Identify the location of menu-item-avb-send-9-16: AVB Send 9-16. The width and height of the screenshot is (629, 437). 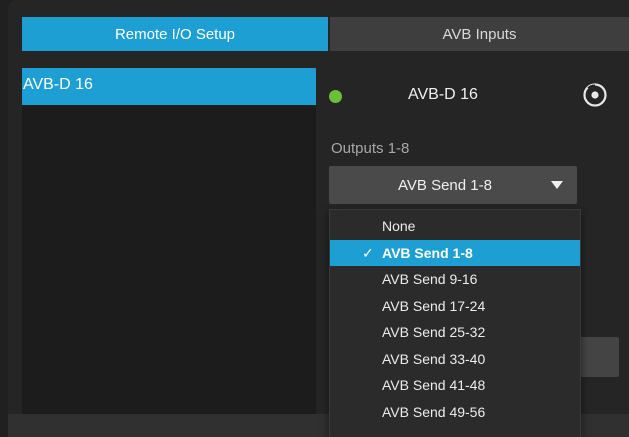
(455, 279).